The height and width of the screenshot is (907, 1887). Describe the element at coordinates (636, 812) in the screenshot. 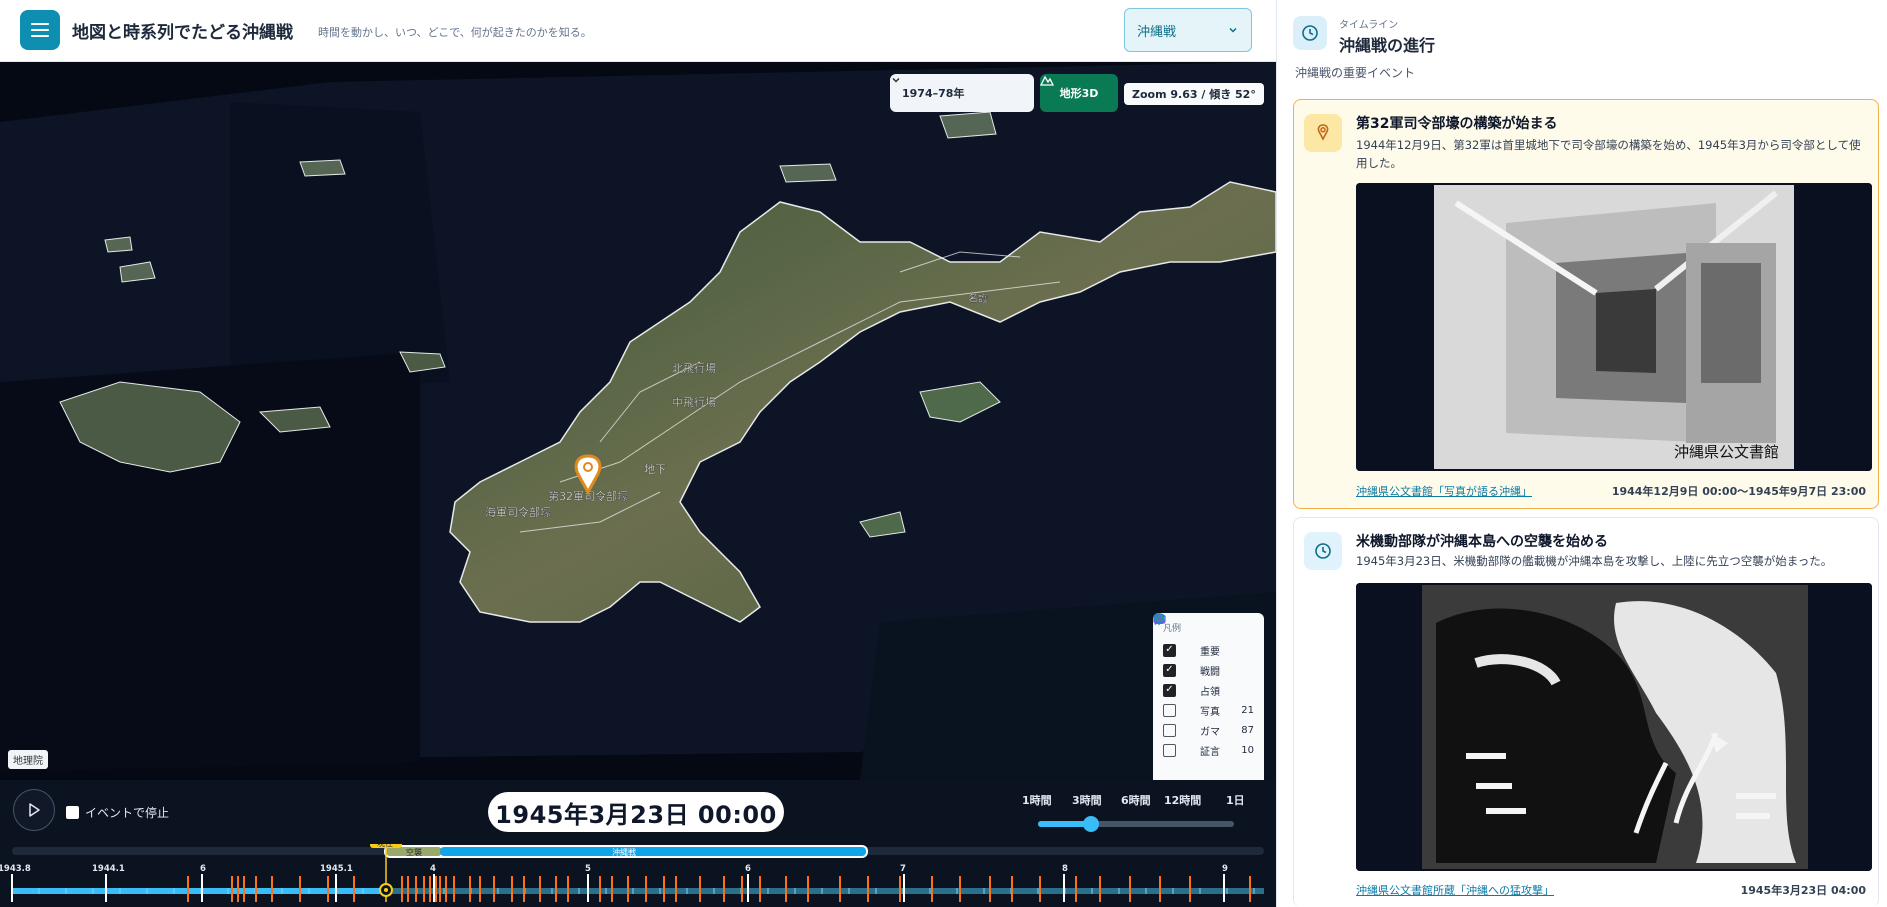

I see `current-datetime: 1945年3月23日 00:00` at that location.